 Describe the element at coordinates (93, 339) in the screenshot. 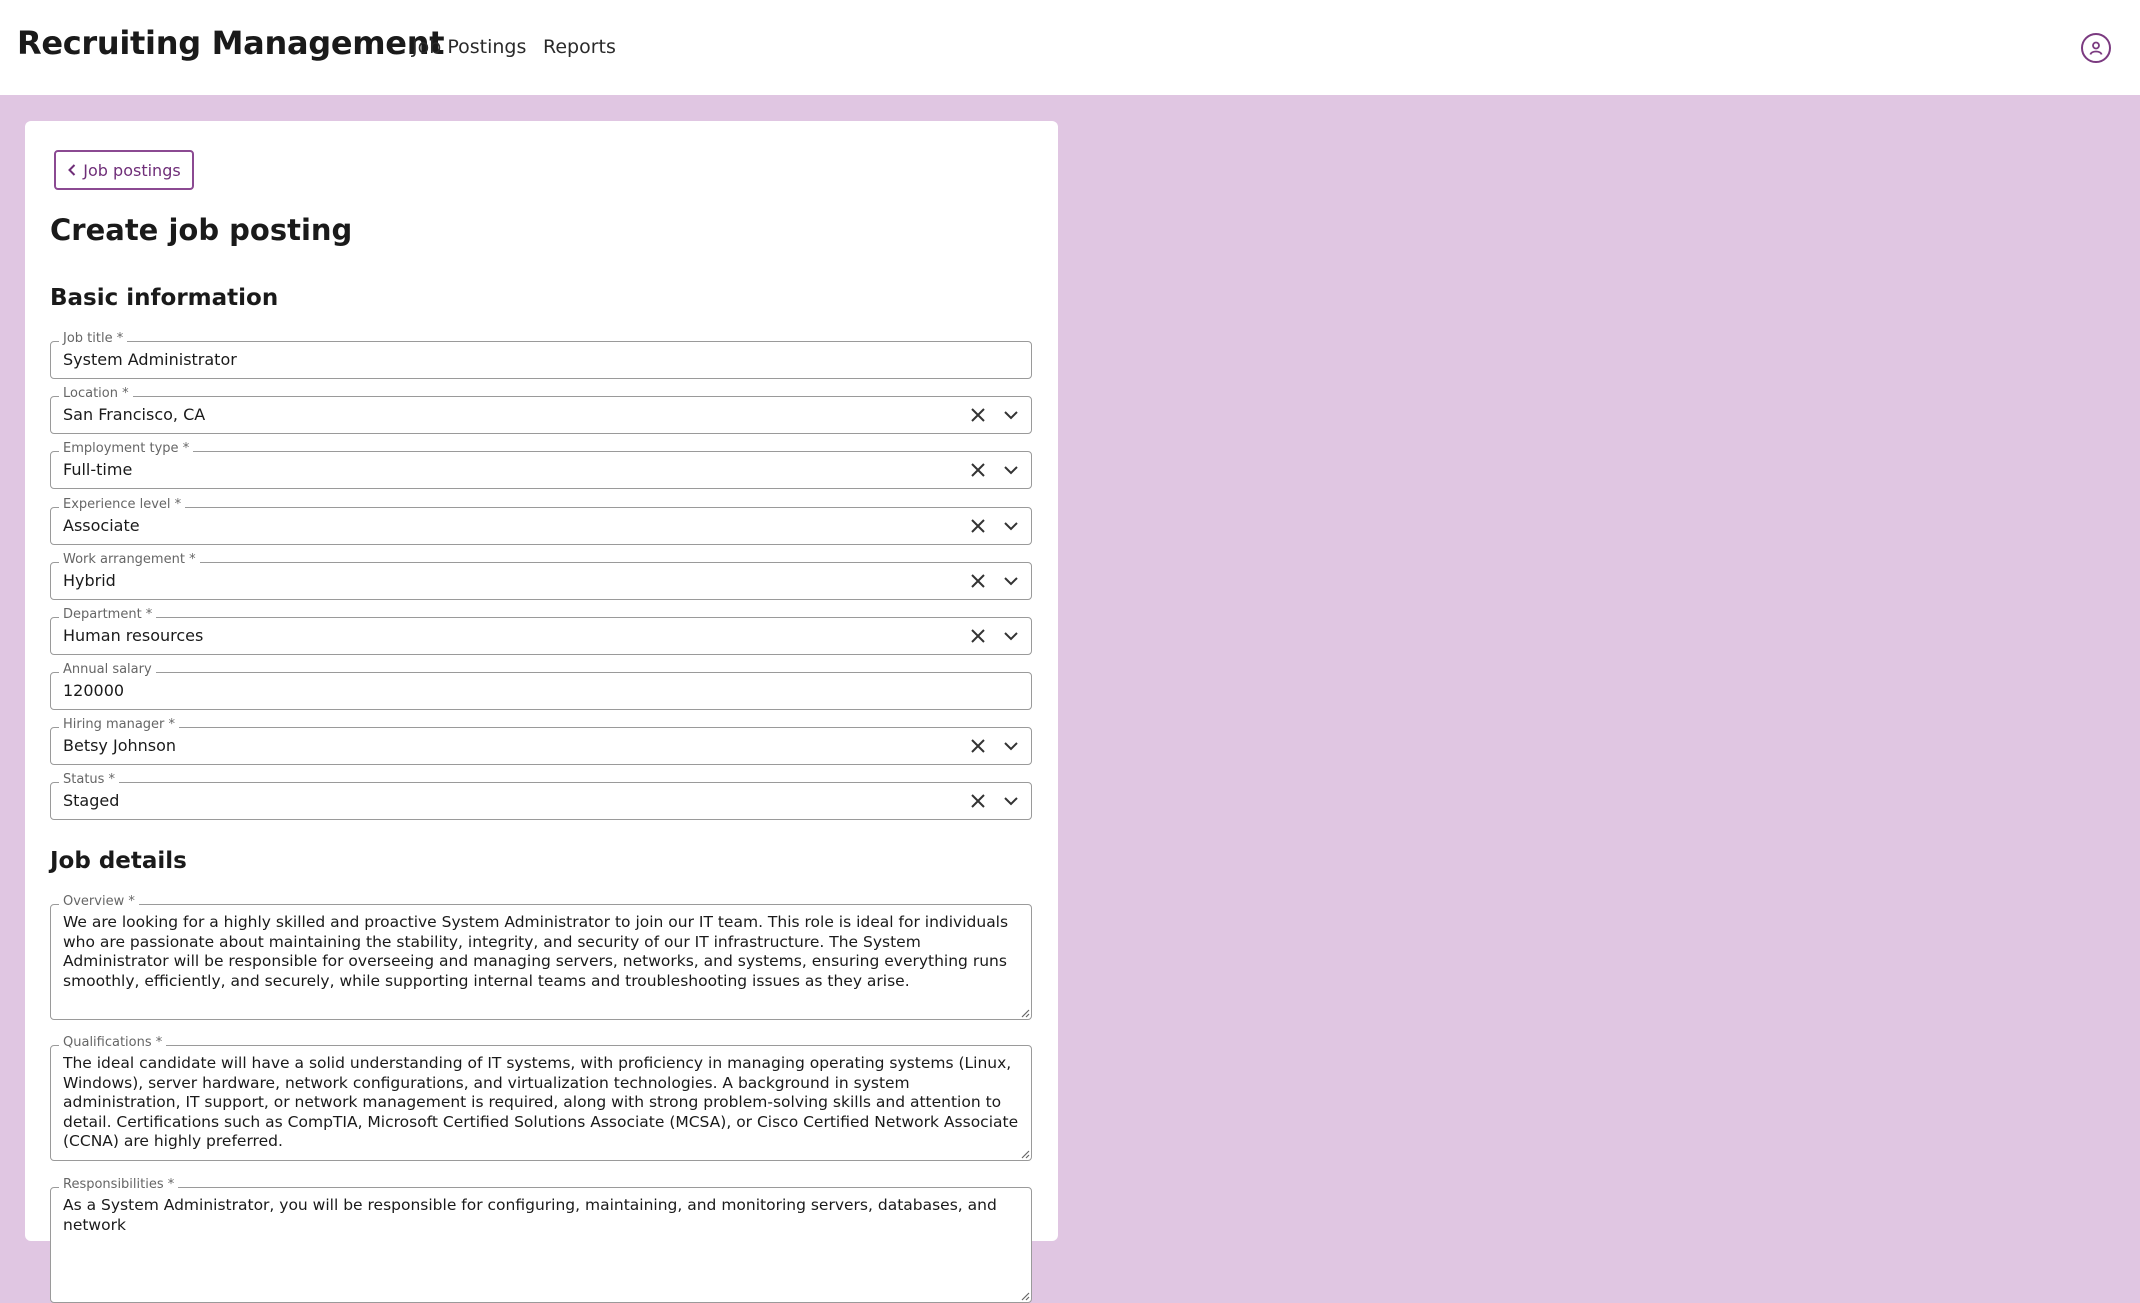

I see `field-label: Job title *` at that location.